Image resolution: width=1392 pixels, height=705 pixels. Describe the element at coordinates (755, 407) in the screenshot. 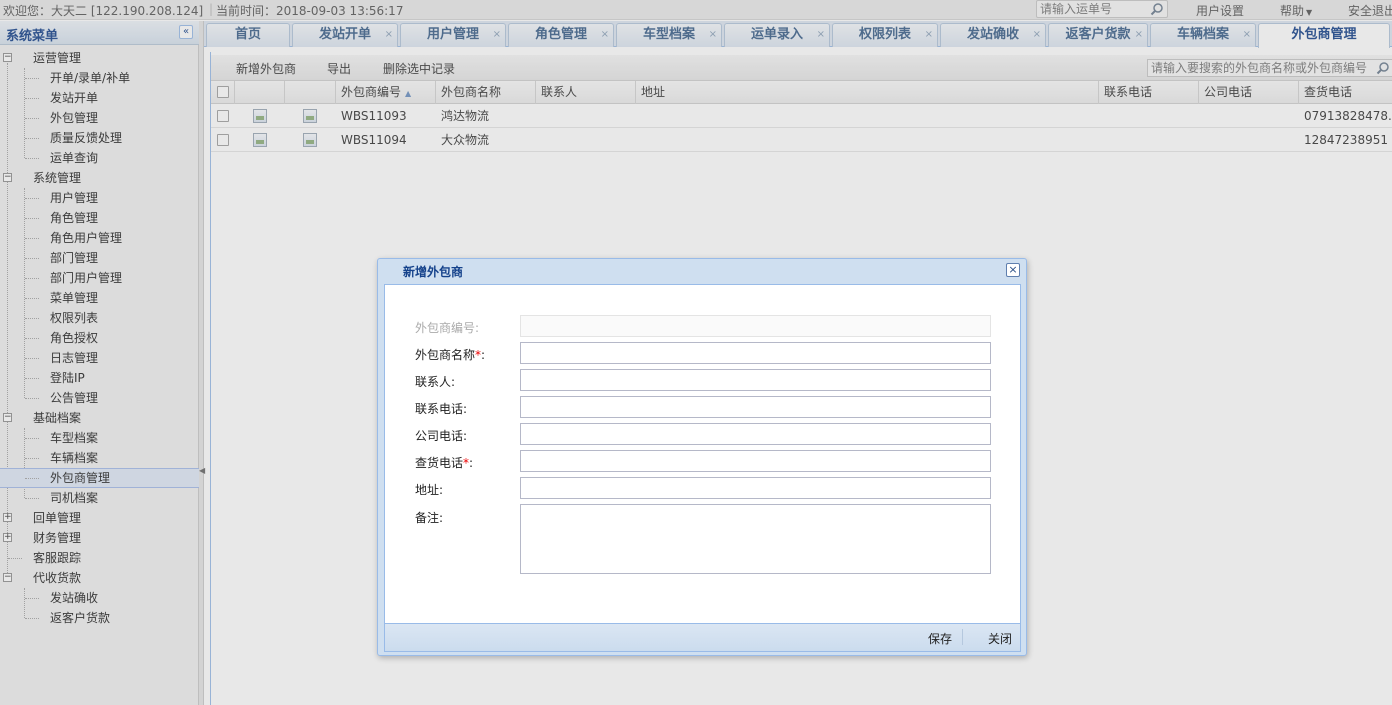

I see `contact-phone-field` at that location.